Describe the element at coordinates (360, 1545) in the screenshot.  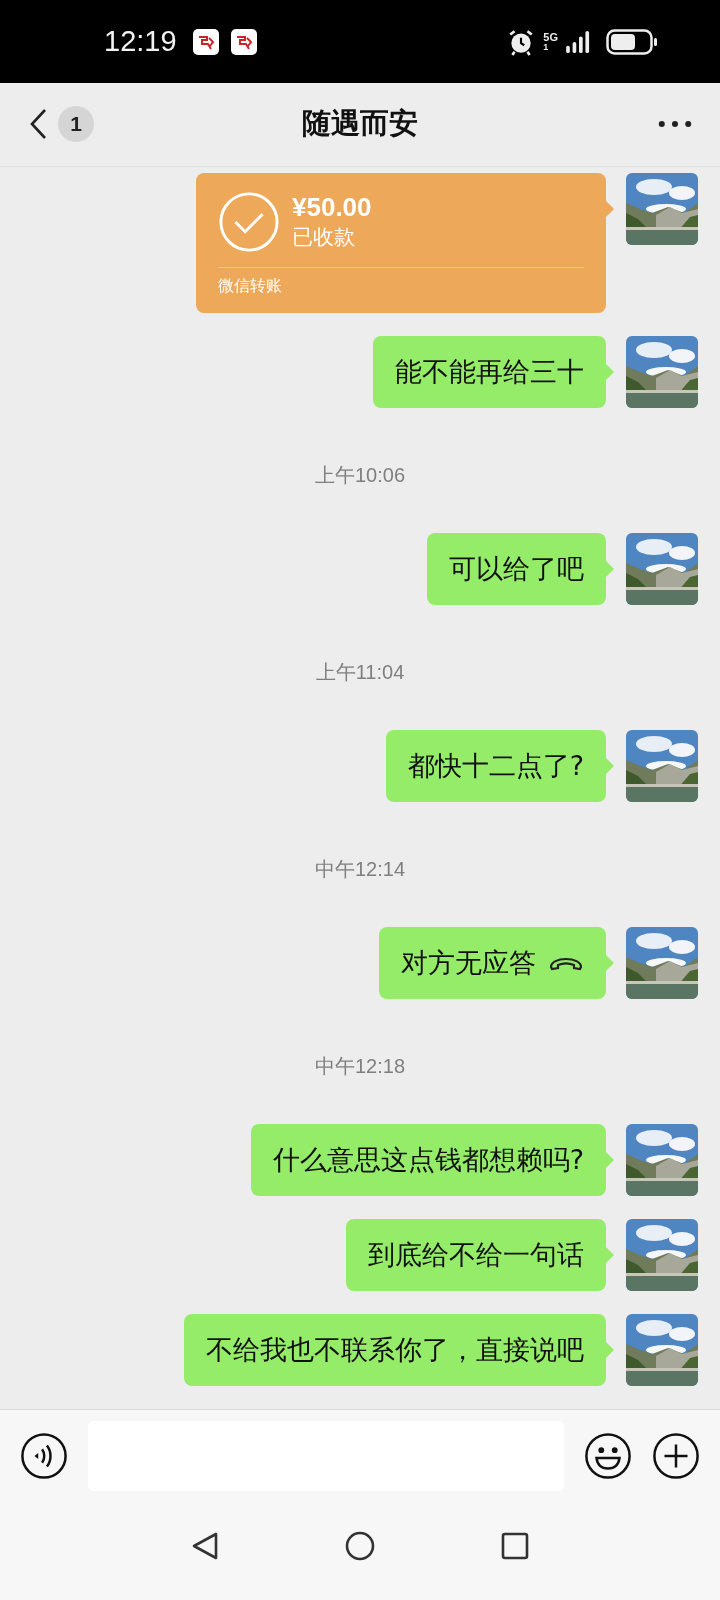
I see `home-icon` at that location.